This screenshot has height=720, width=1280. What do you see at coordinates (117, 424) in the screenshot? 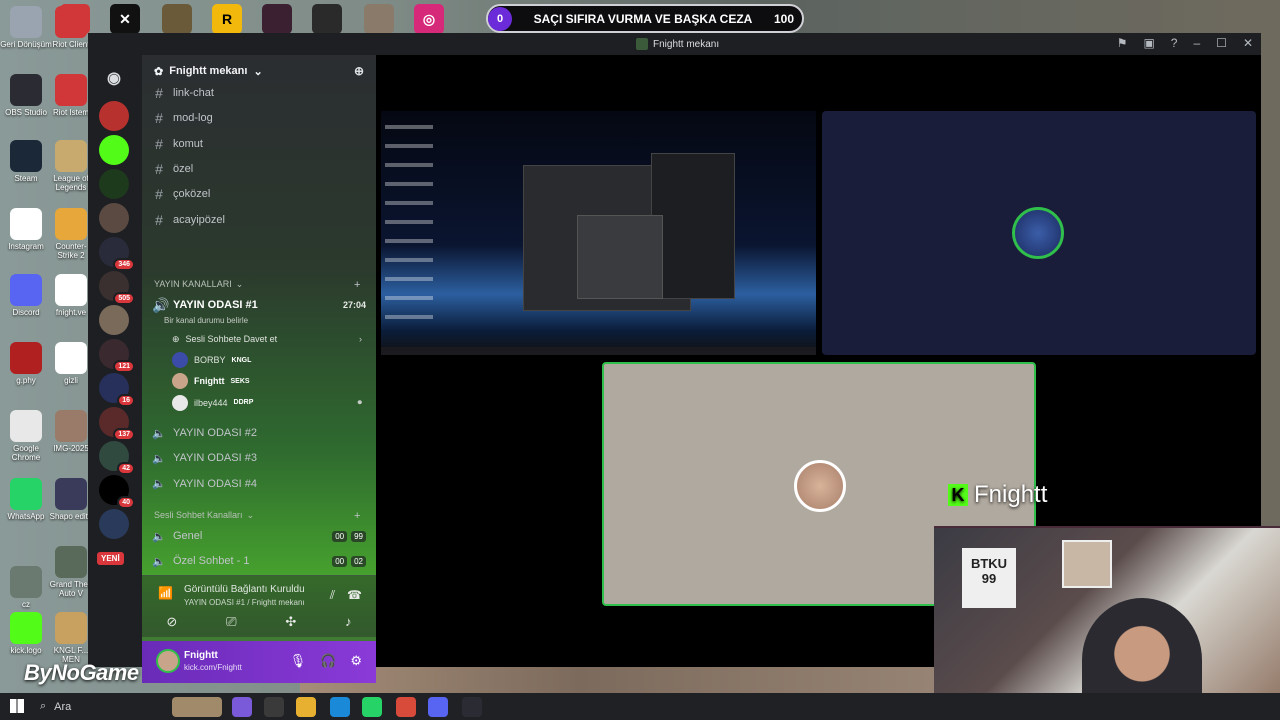
I see `server-icon: 137` at bounding box center [117, 424].